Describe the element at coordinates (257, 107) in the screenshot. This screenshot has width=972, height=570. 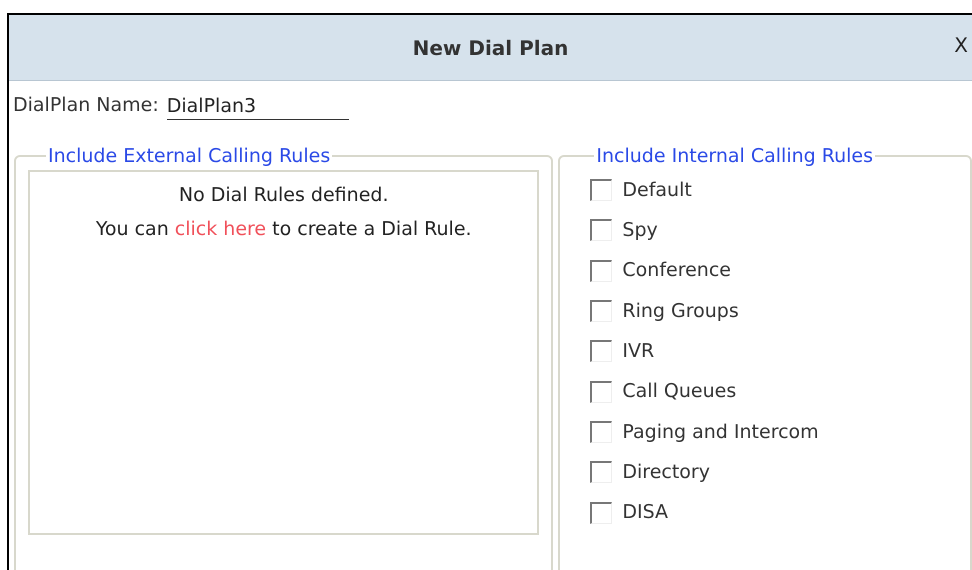
I see `dialplan-name-field: DialPlan3` at that location.